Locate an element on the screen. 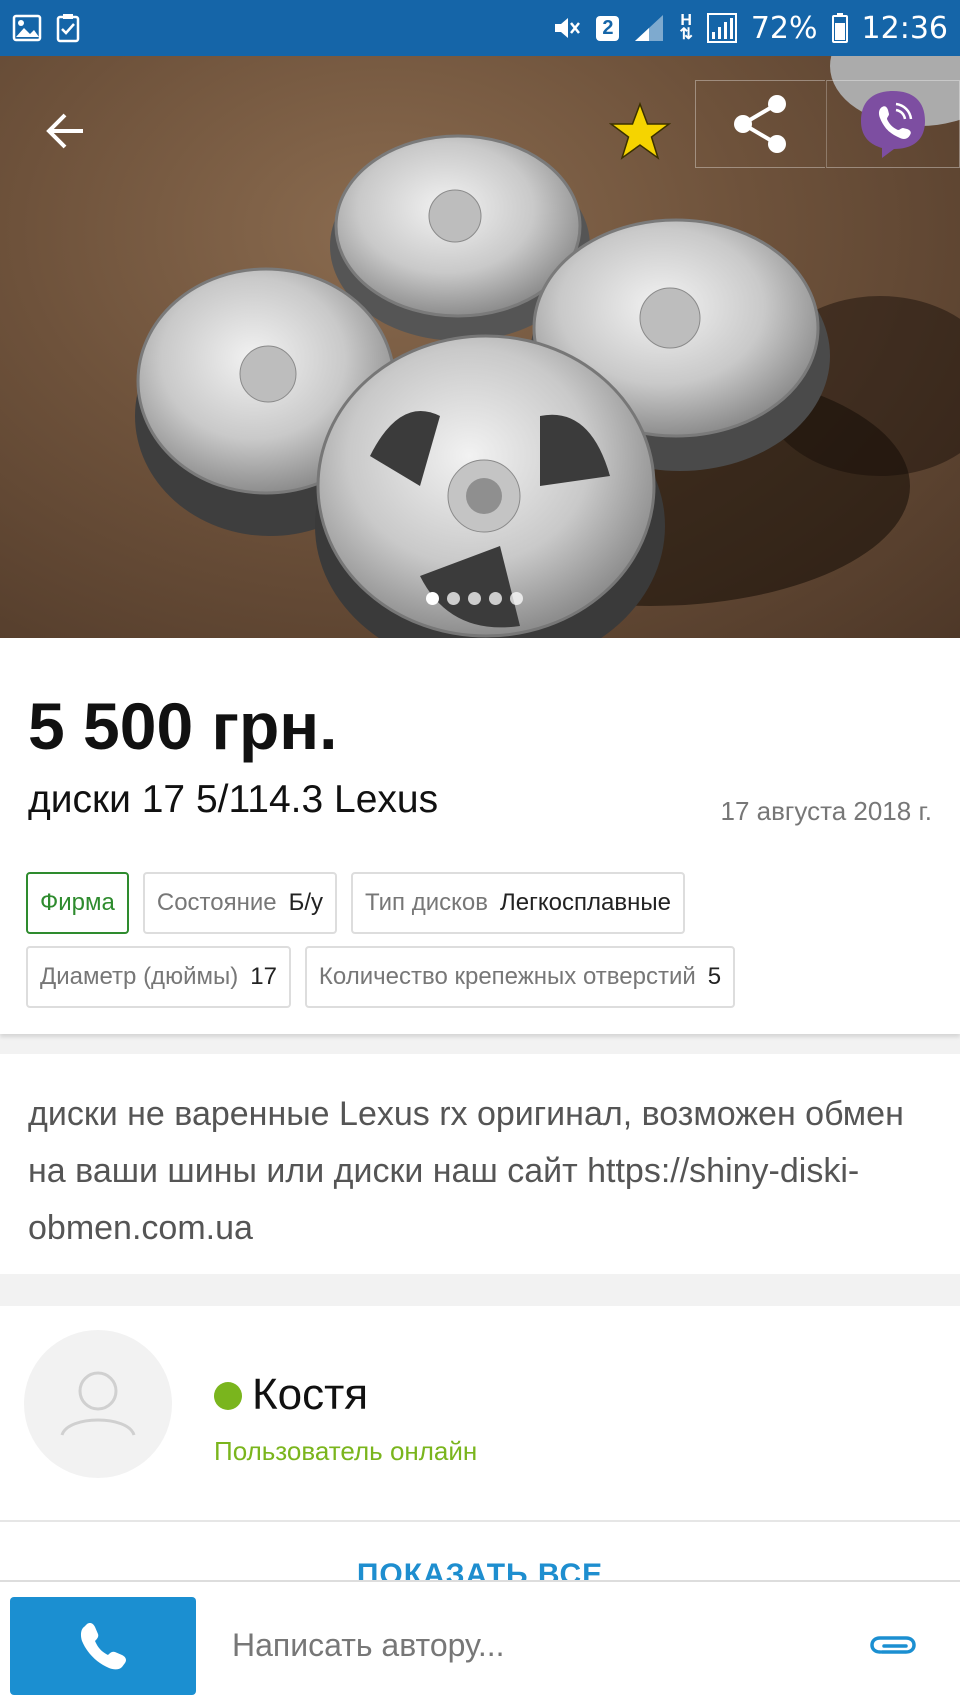 This screenshot has height=1707, width=960. tag-condition: Состояние Б/у is located at coordinates (240, 903).